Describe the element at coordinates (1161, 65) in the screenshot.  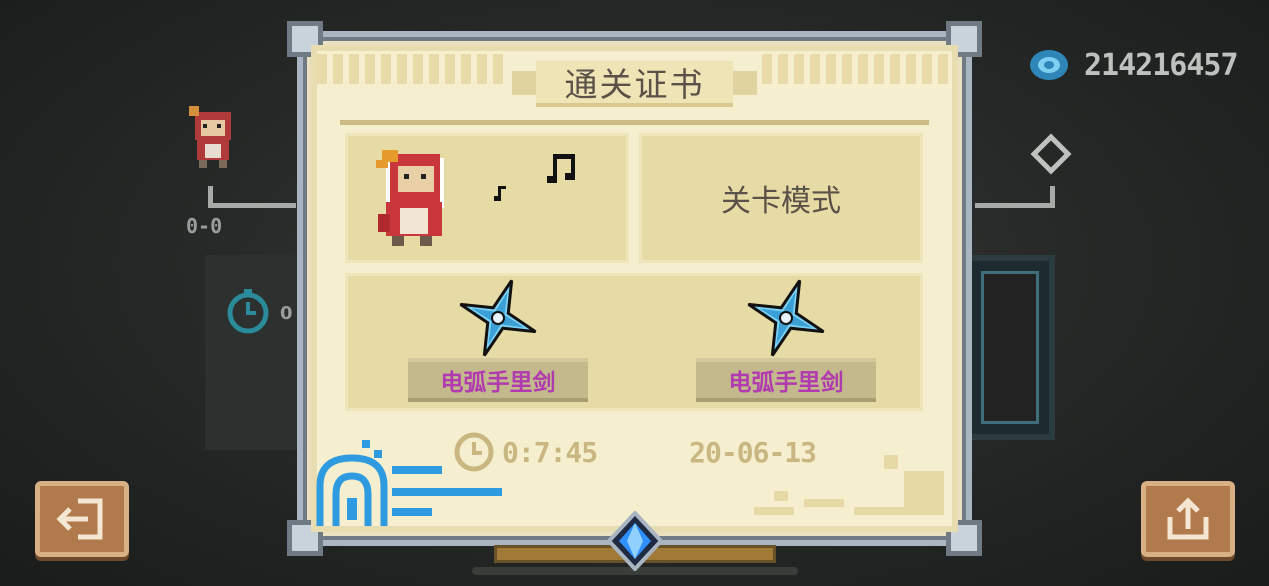
I see `currency-amount: 214216457` at that location.